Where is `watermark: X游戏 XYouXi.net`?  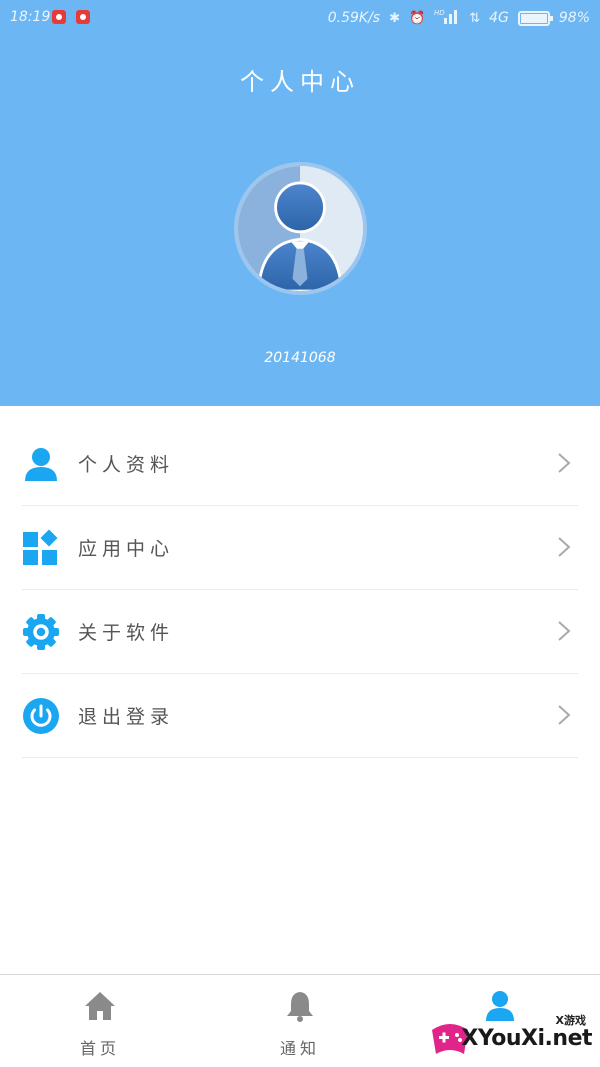 watermark: X游戏 XYouXi.net is located at coordinates (512, 1037).